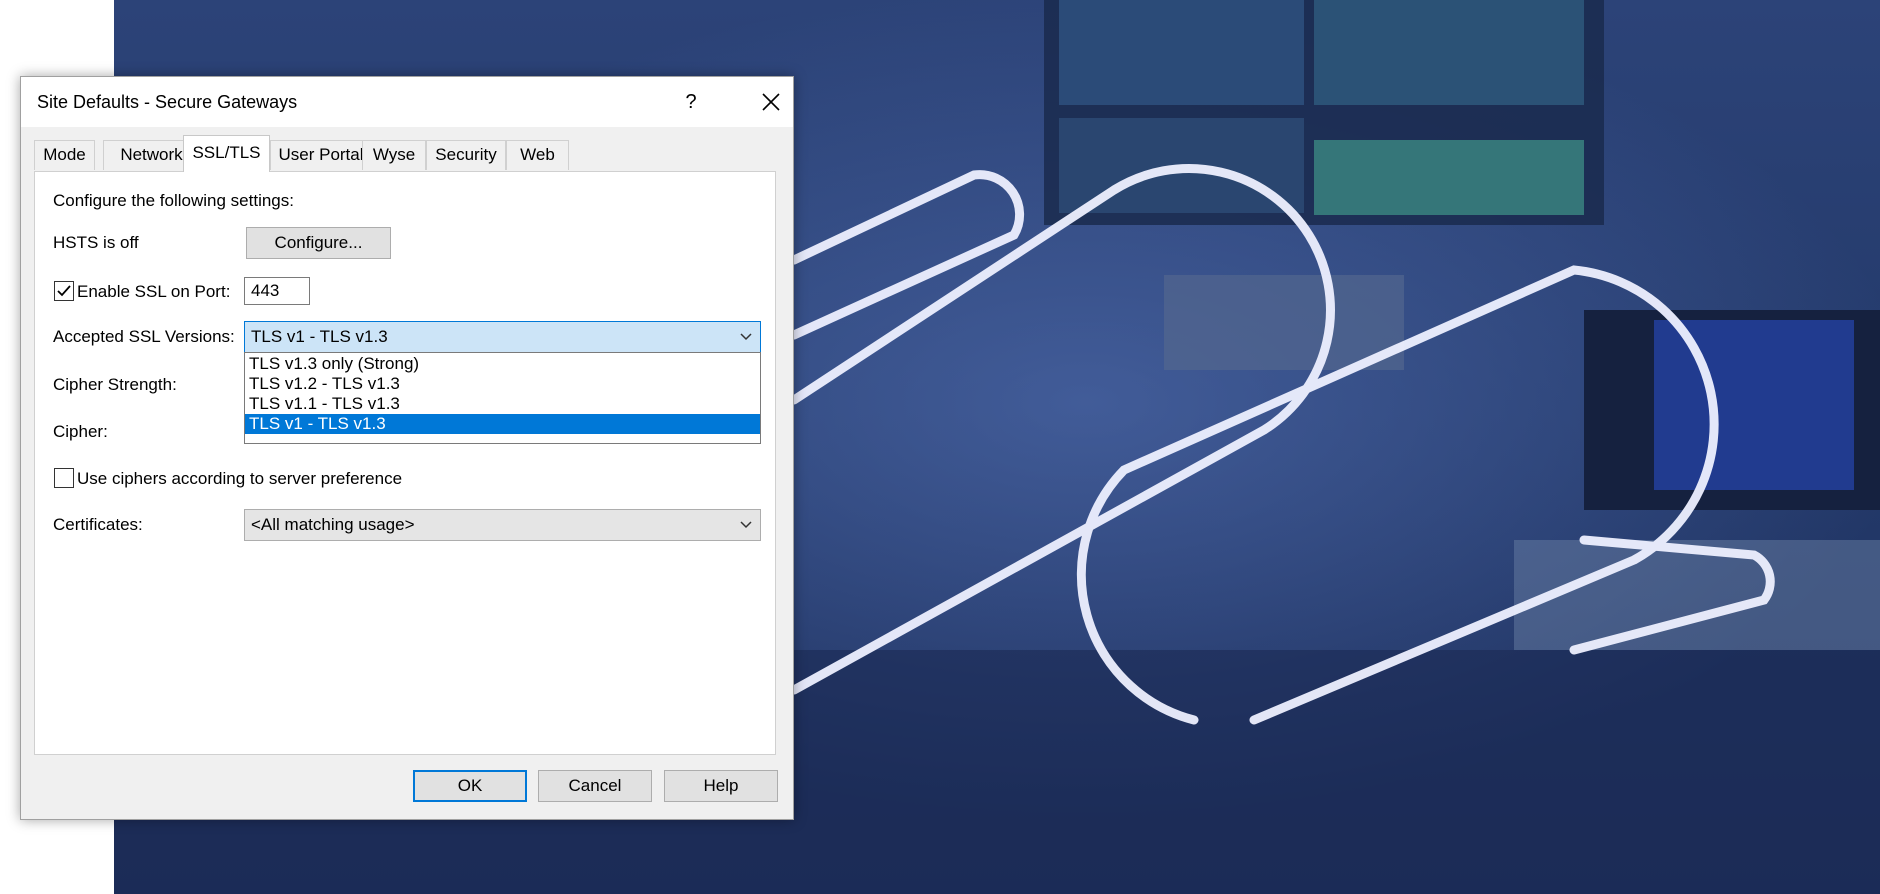 This screenshot has width=1880, height=894. Describe the element at coordinates (771, 102) in the screenshot. I see `close-icon` at that location.